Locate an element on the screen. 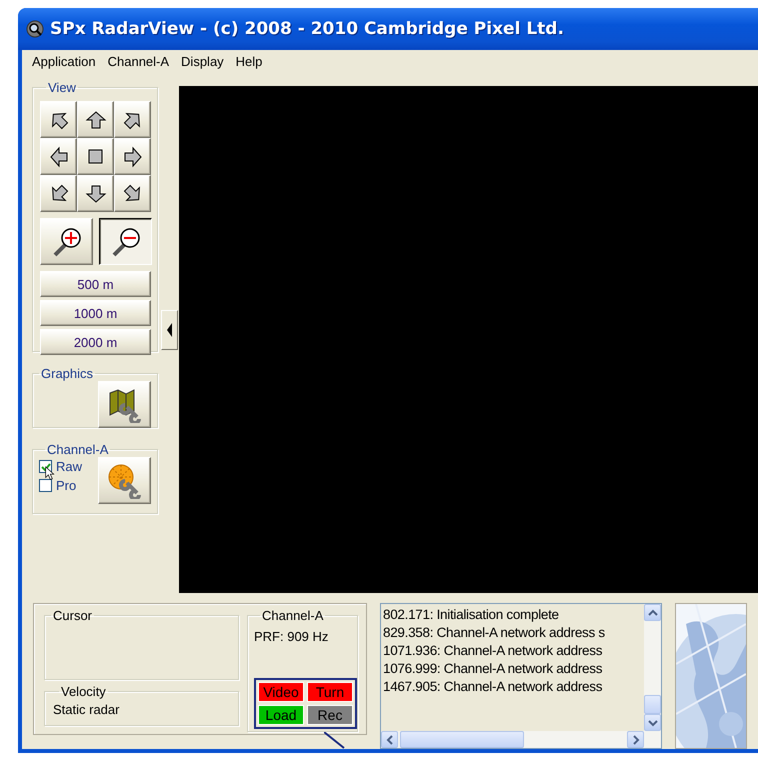 The height and width of the screenshot is (759, 758). radar-wrench-icon is located at coordinates (124, 480).